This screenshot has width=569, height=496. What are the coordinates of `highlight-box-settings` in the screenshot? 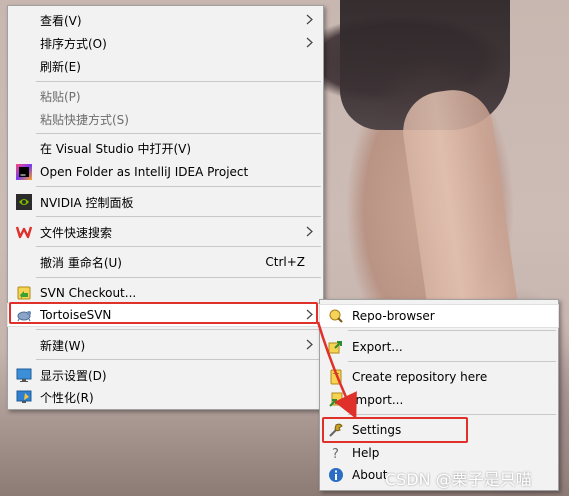 It's located at (395, 430).